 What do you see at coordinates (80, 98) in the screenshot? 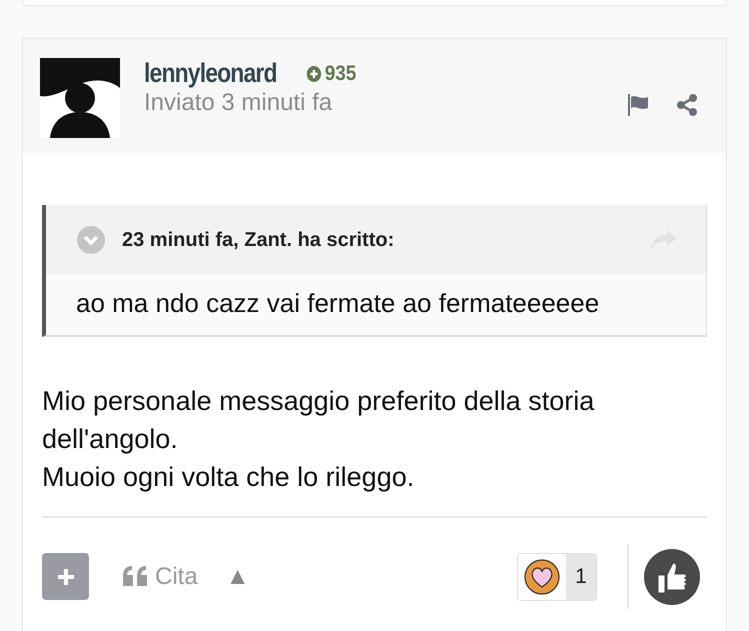
I see `avatar-icon` at bounding box center [80, 98].